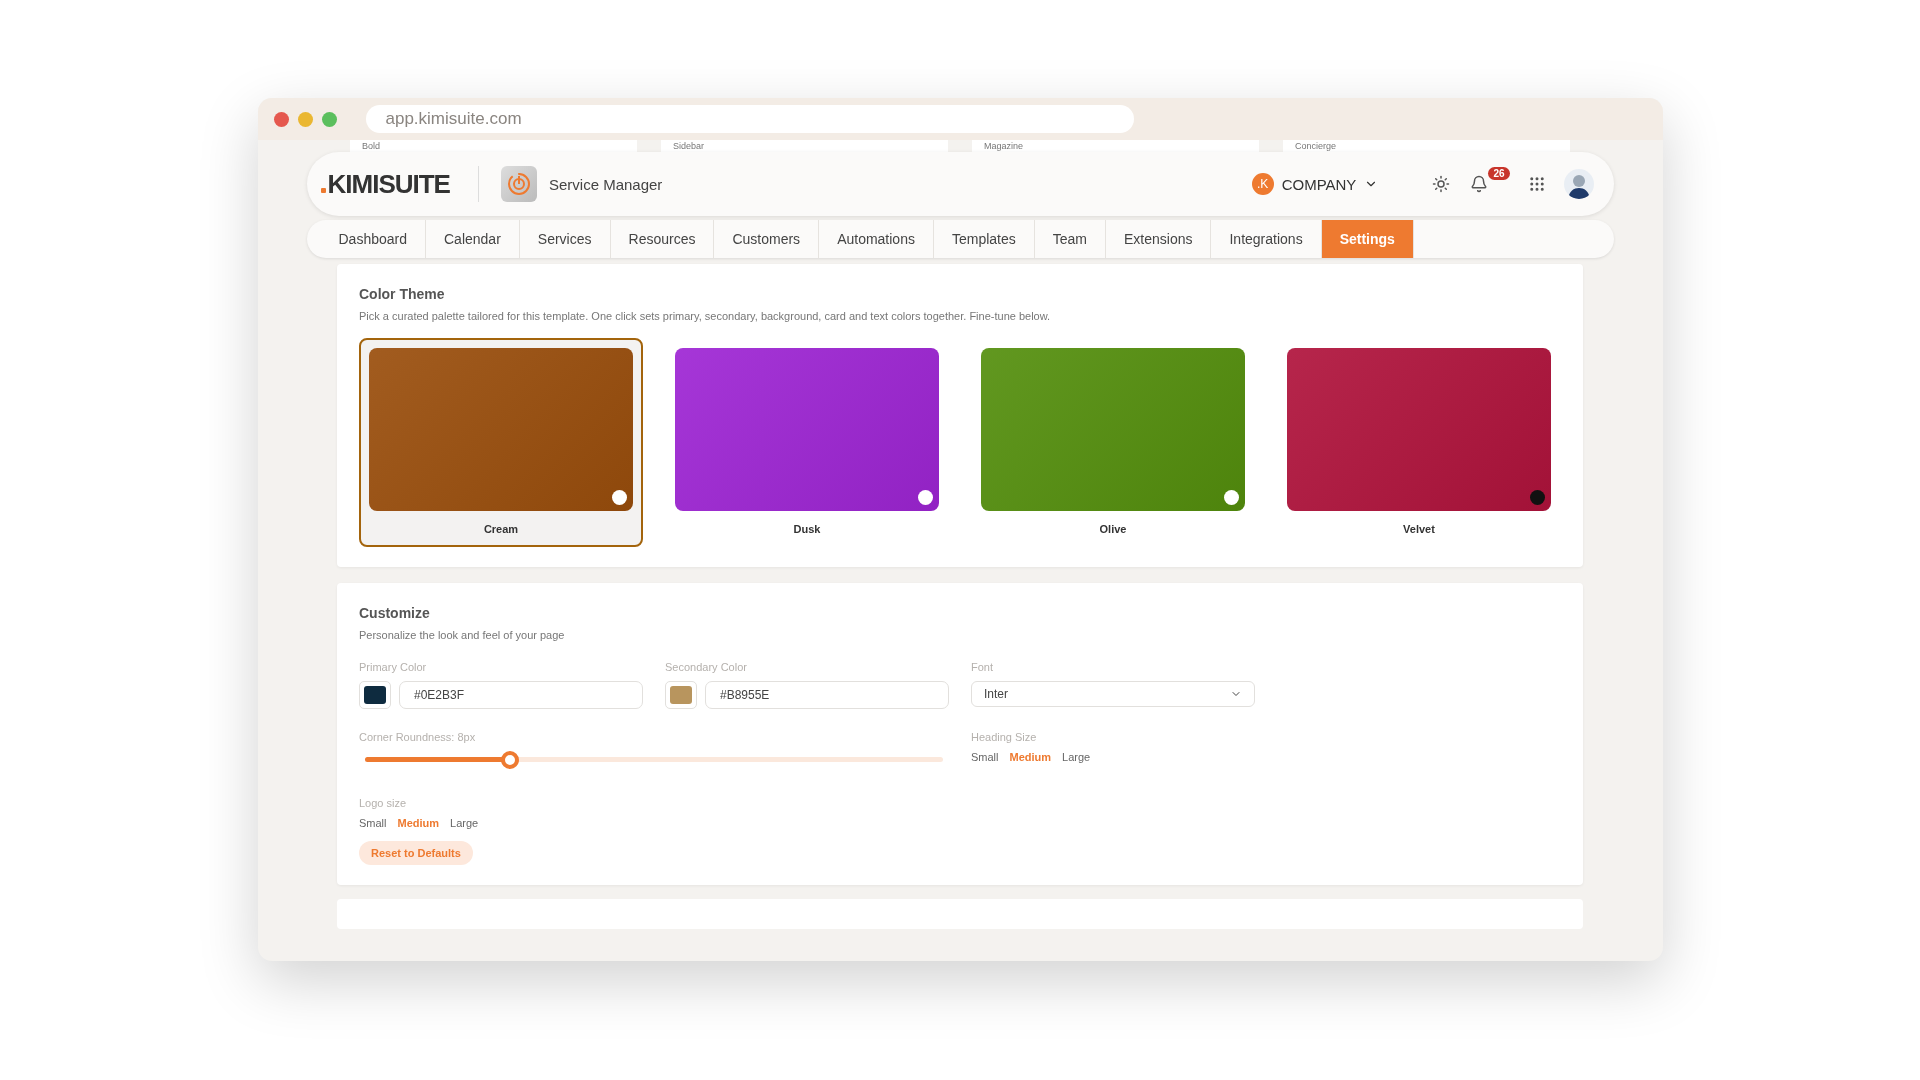 Image resolution: width=1920 pixels, height=1080 pixels. What do you see at coordinates (1419, 442) in the screenshot?
I see `palette-option: Velvet` at bounding box center [1419, 442].